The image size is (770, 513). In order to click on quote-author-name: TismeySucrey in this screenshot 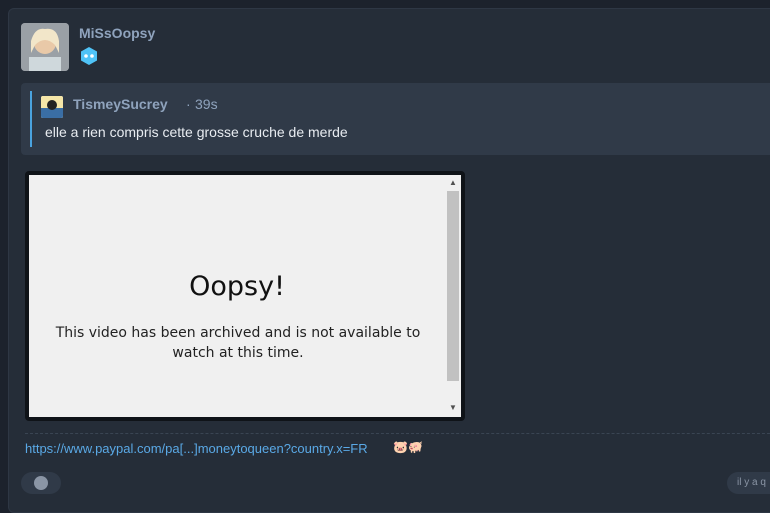, I will do `click(120, 104)`.